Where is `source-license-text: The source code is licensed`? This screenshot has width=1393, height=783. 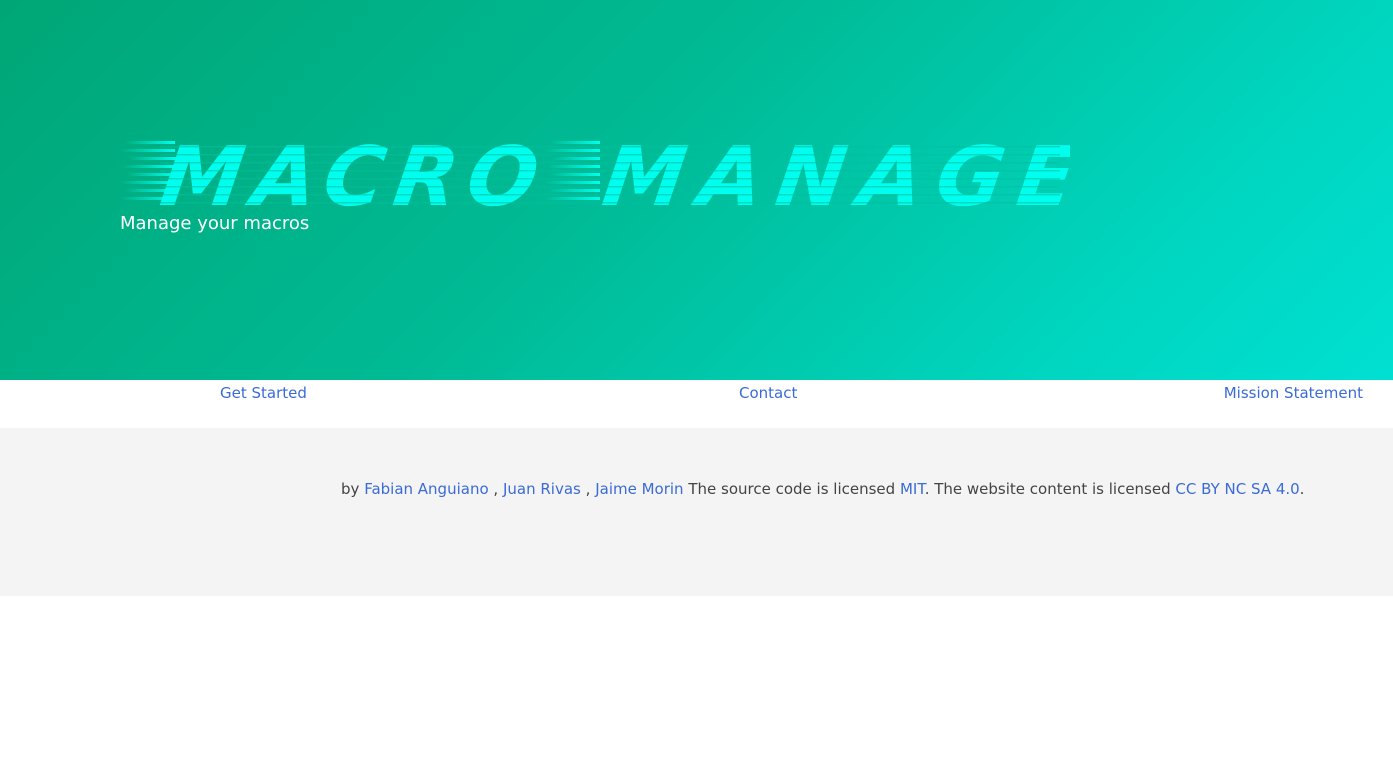 source-license-text: The source code is licensed is located at coordinates (792, 489).